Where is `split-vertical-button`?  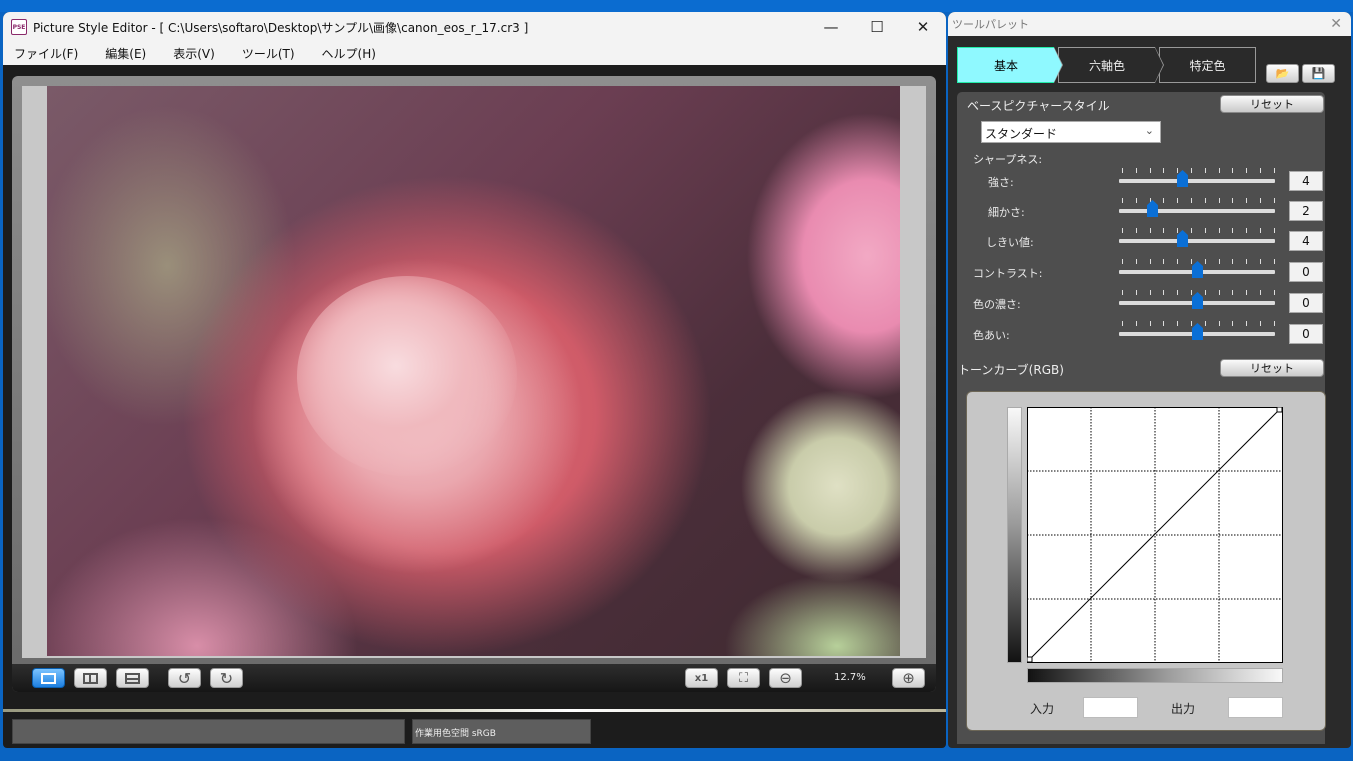 split-vertical-button is located at coordinates (90, 678).